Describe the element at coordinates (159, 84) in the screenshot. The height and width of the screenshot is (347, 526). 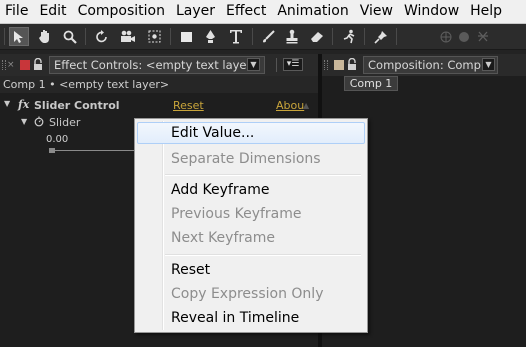
I see `breadcrumb: Comp 1 • <empty text layer>` at that location.